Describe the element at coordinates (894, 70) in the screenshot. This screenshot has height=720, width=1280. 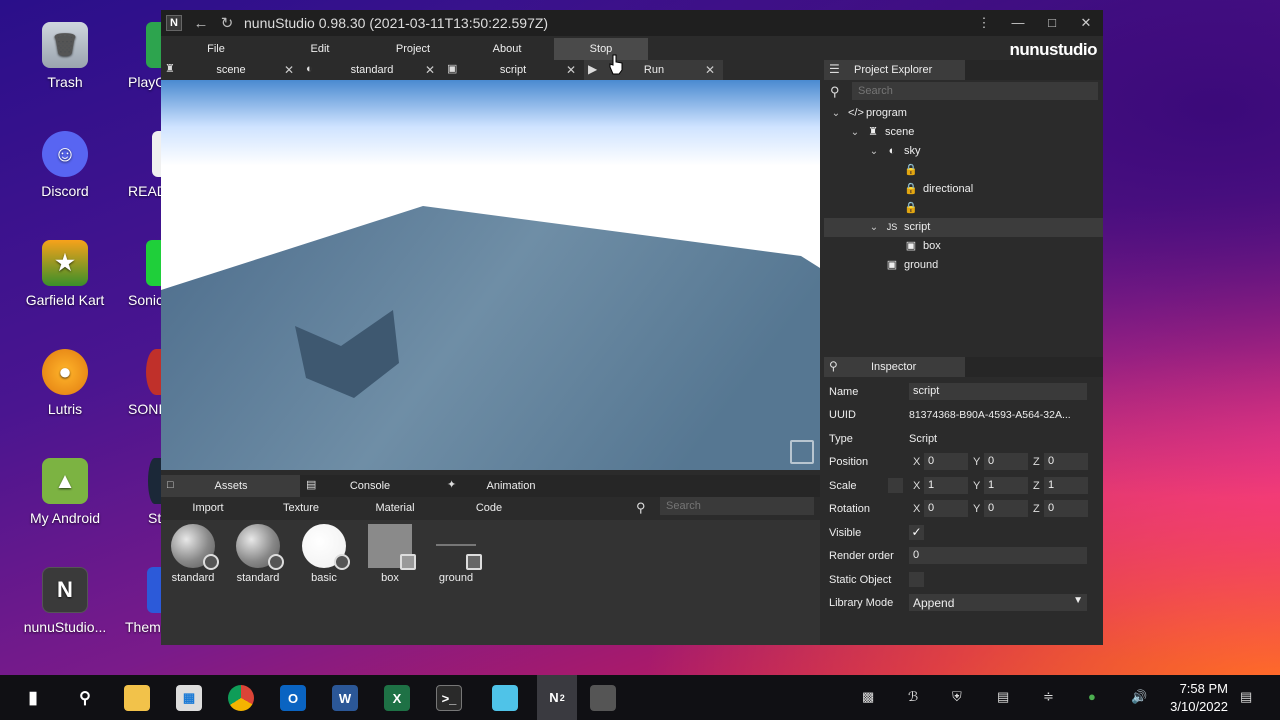
I see `tab-project-explorer: ☰ Project Explorer` at that location.